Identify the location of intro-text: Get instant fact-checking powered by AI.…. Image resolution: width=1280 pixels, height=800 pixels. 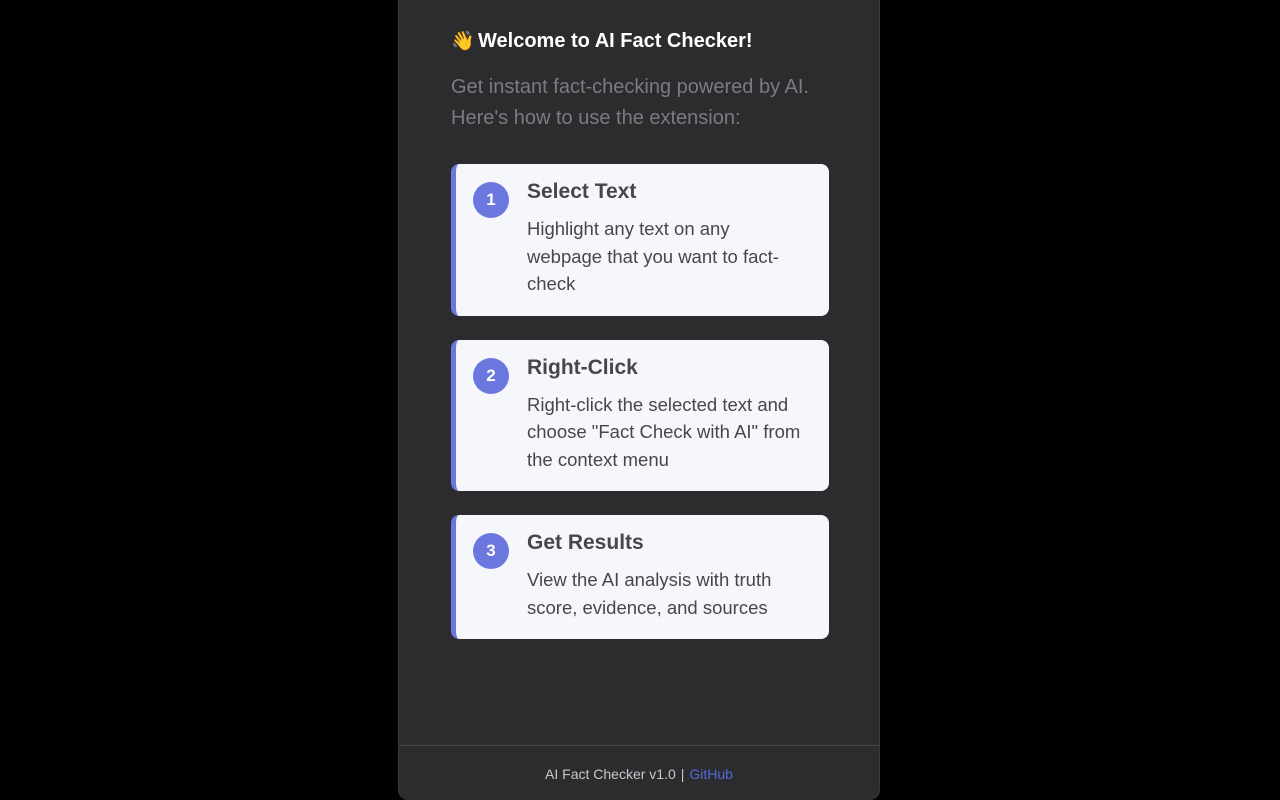
(630, 102).